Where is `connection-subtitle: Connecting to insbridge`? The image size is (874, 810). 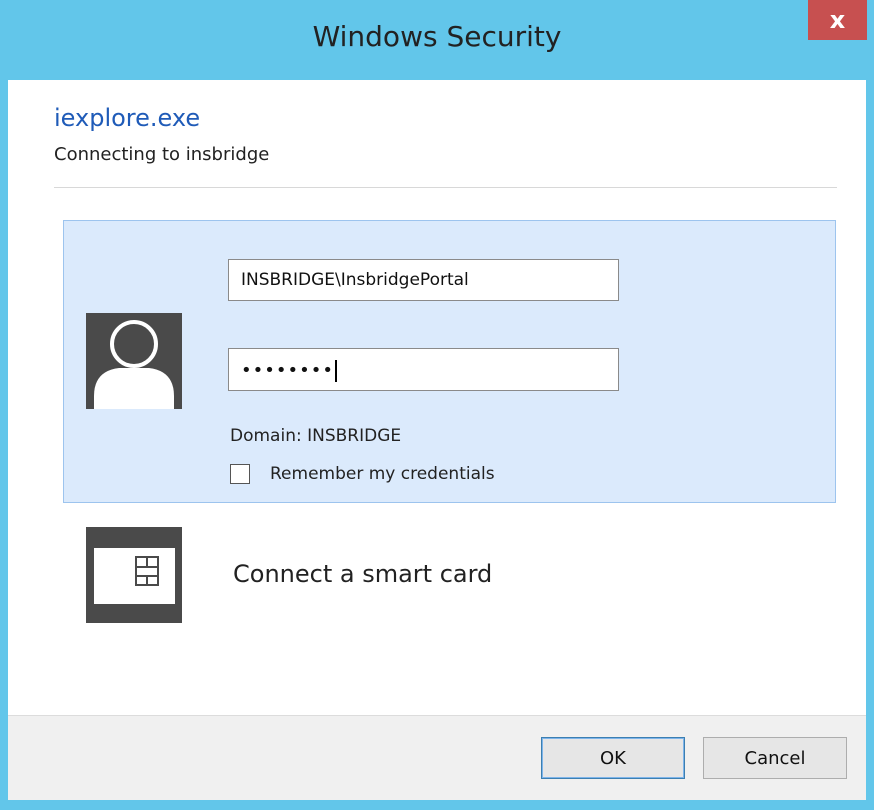 connection-subtitle: Connecting to insbridge is located at coordinates (162, 154).